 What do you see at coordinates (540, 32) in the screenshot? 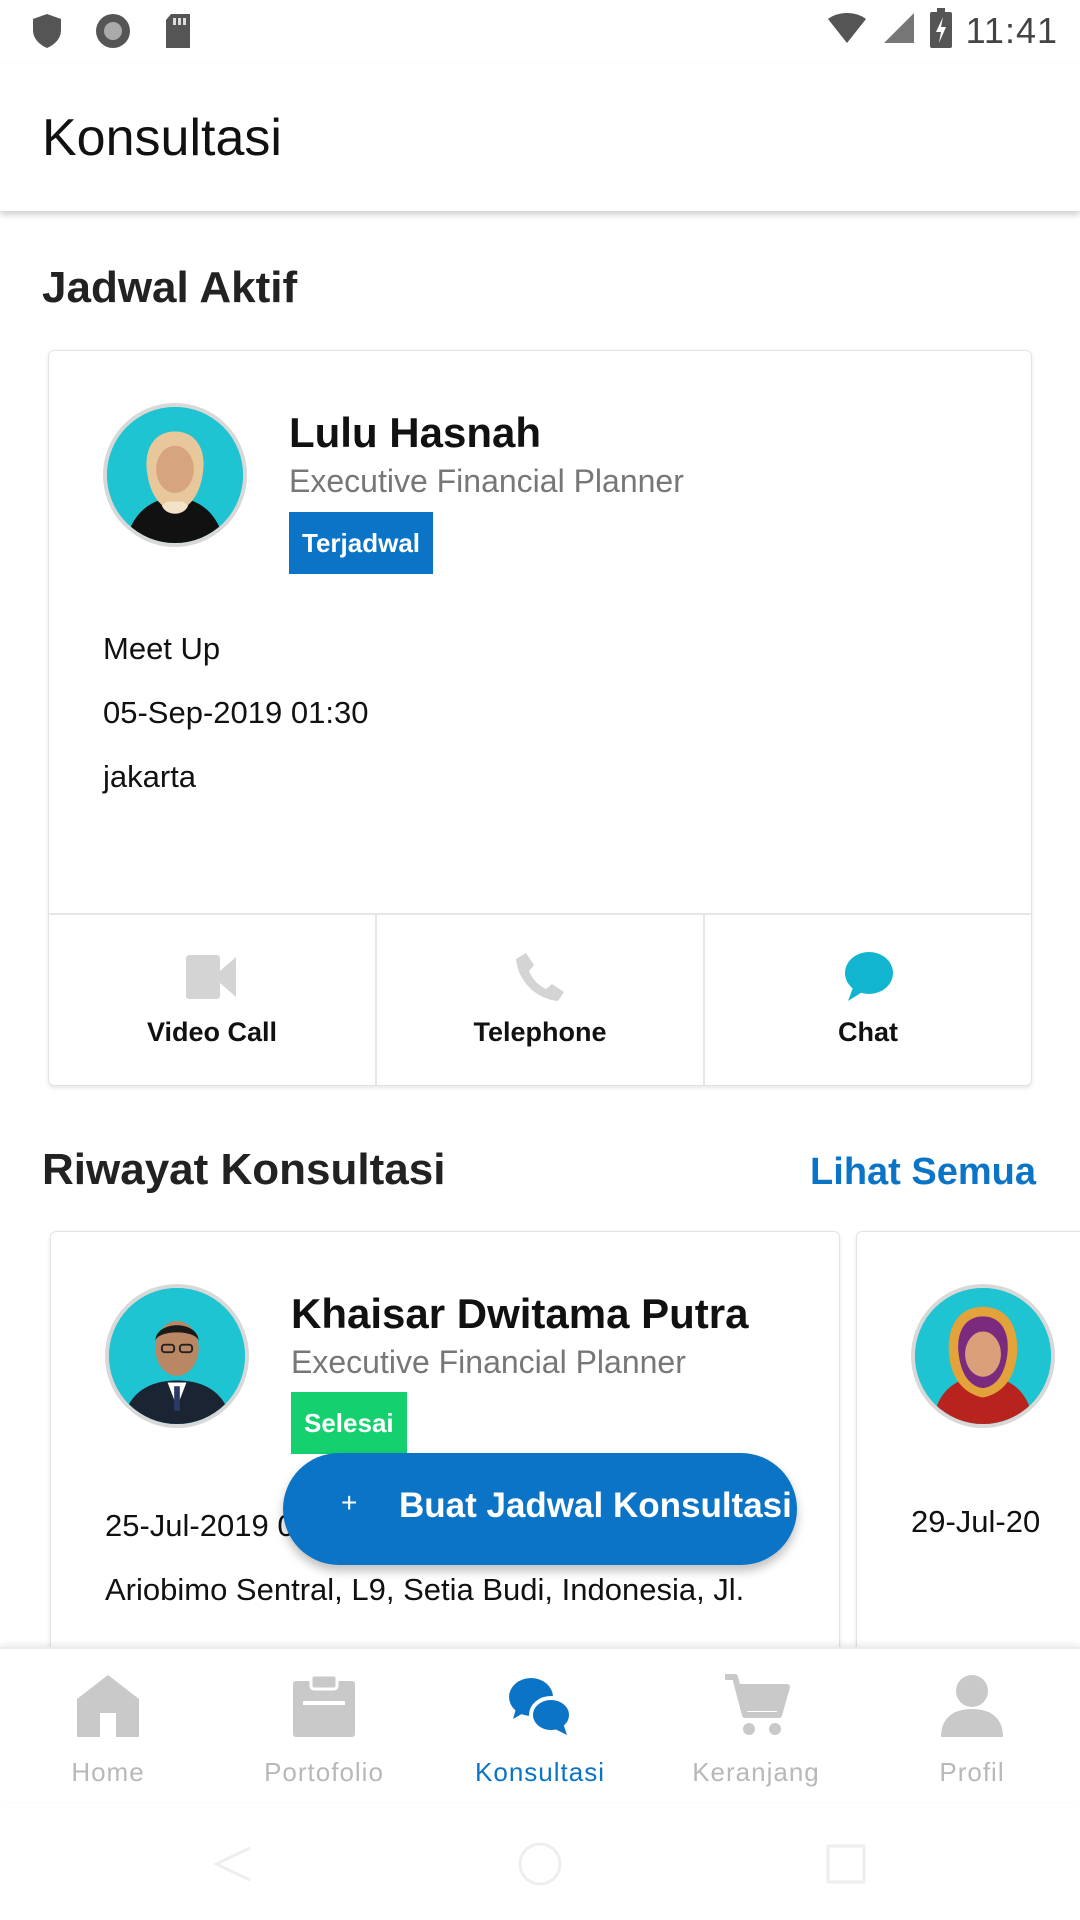
I see `status-bar: 11:41` at bounding box center [540, 32].